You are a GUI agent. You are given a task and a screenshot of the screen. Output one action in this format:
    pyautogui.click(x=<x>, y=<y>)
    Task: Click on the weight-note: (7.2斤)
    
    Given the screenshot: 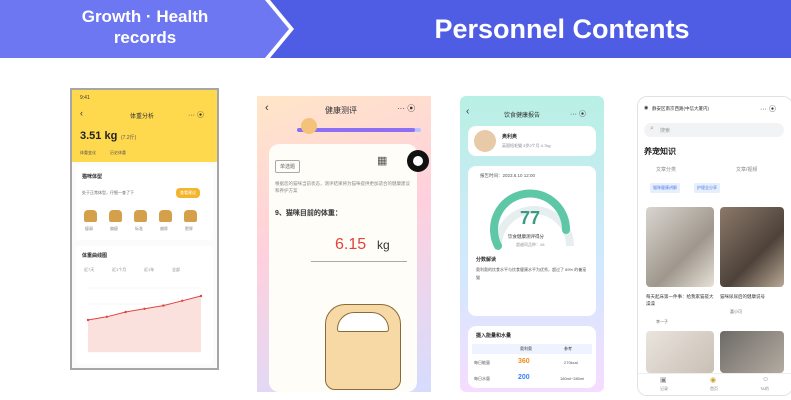 What is the action you would take?
    pyautogui.click(x=129, y=138)
    